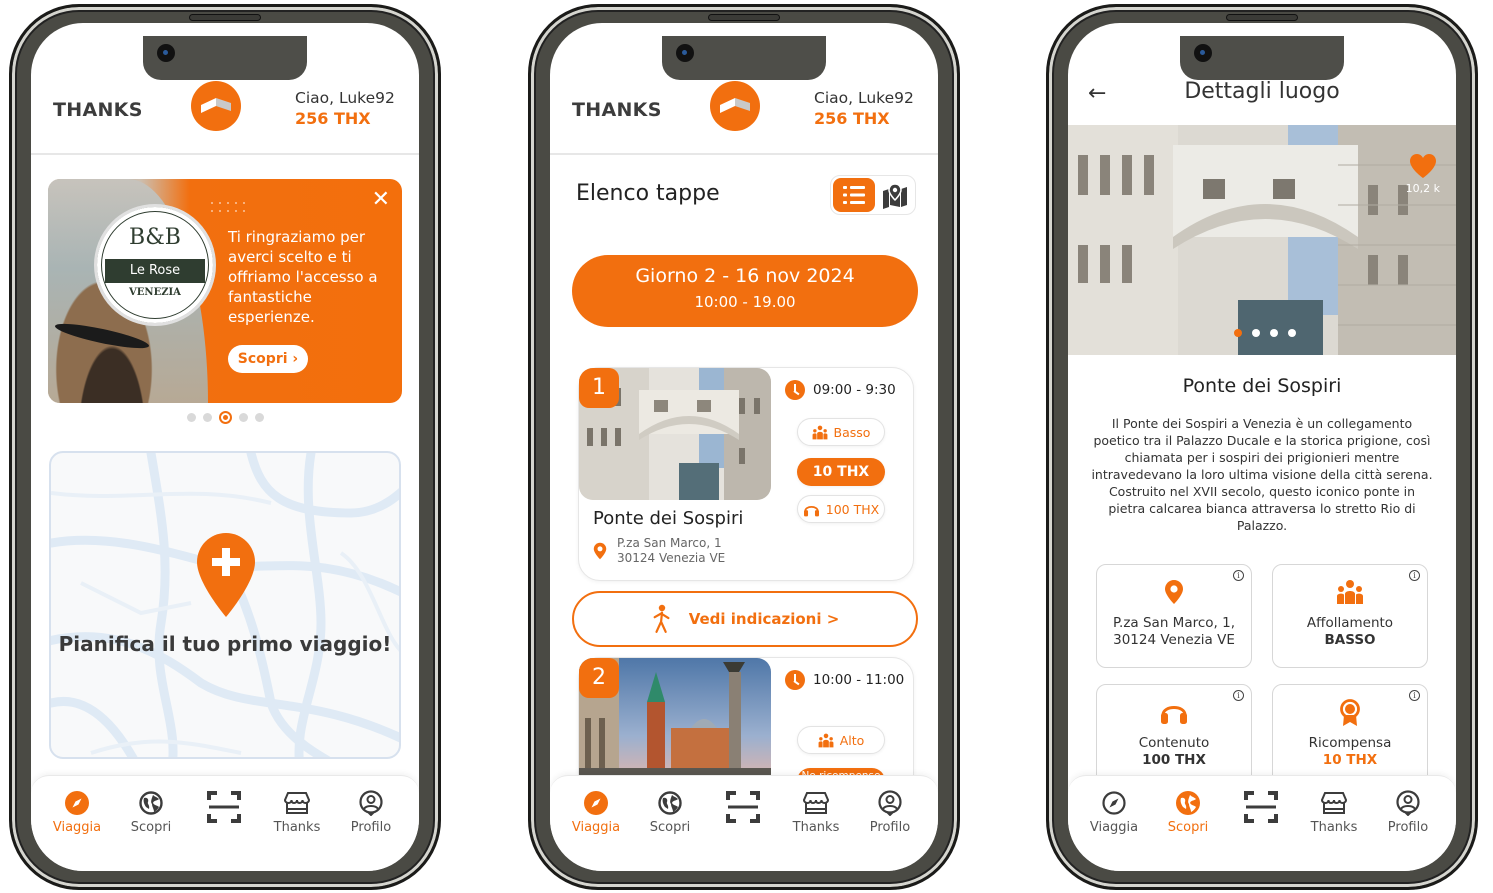 This screenshot has height=893, width=1493. What do you see at coordinates (811, 509) in the screenshot?
I see `headphones-icon` at bounding box center [811, 509].